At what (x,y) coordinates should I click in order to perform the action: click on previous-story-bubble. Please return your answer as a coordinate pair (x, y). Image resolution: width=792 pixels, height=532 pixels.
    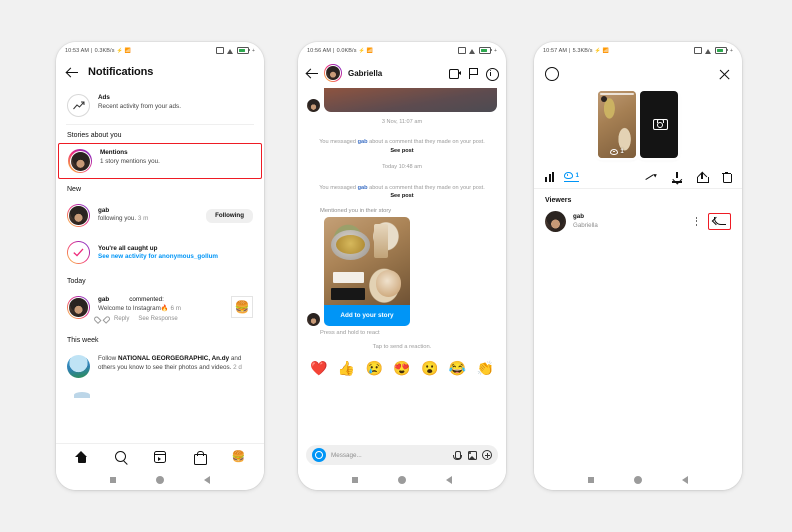
    Looking at the image, I should click on (402, 100).